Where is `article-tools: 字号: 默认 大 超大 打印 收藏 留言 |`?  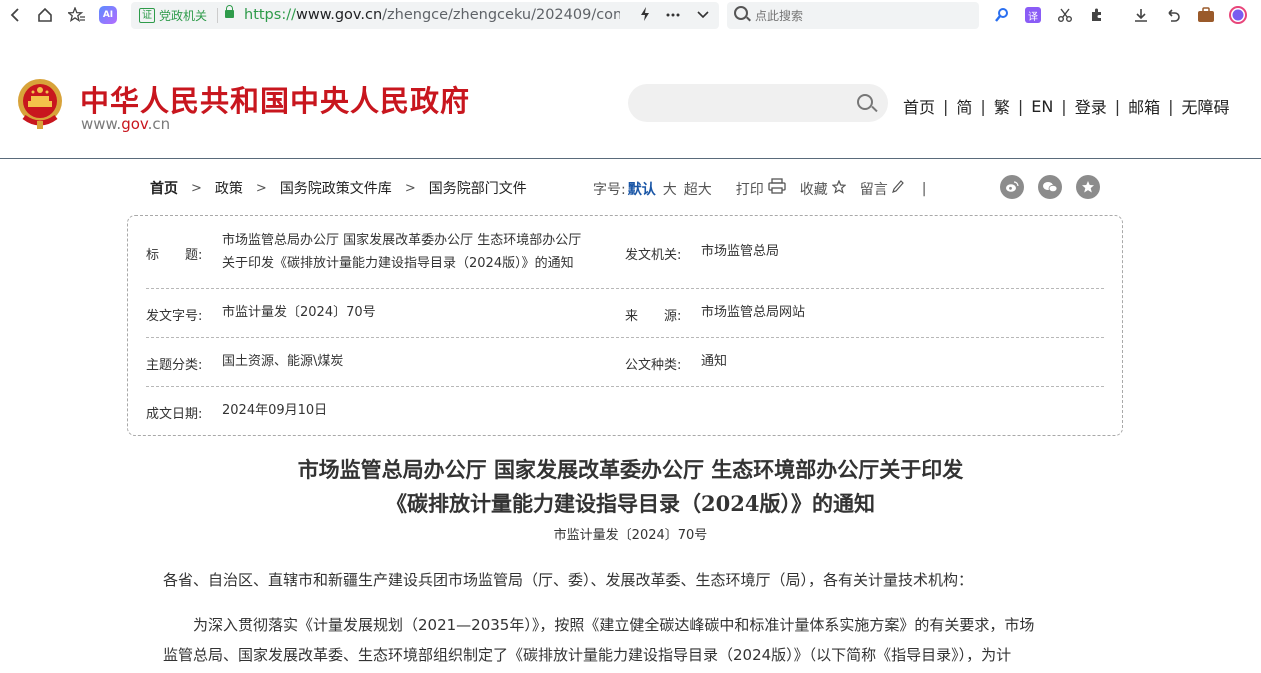 article-tools: 字号: 默认 大 超大 打印 收藏 留言 | is located at coordinates (759, 188).